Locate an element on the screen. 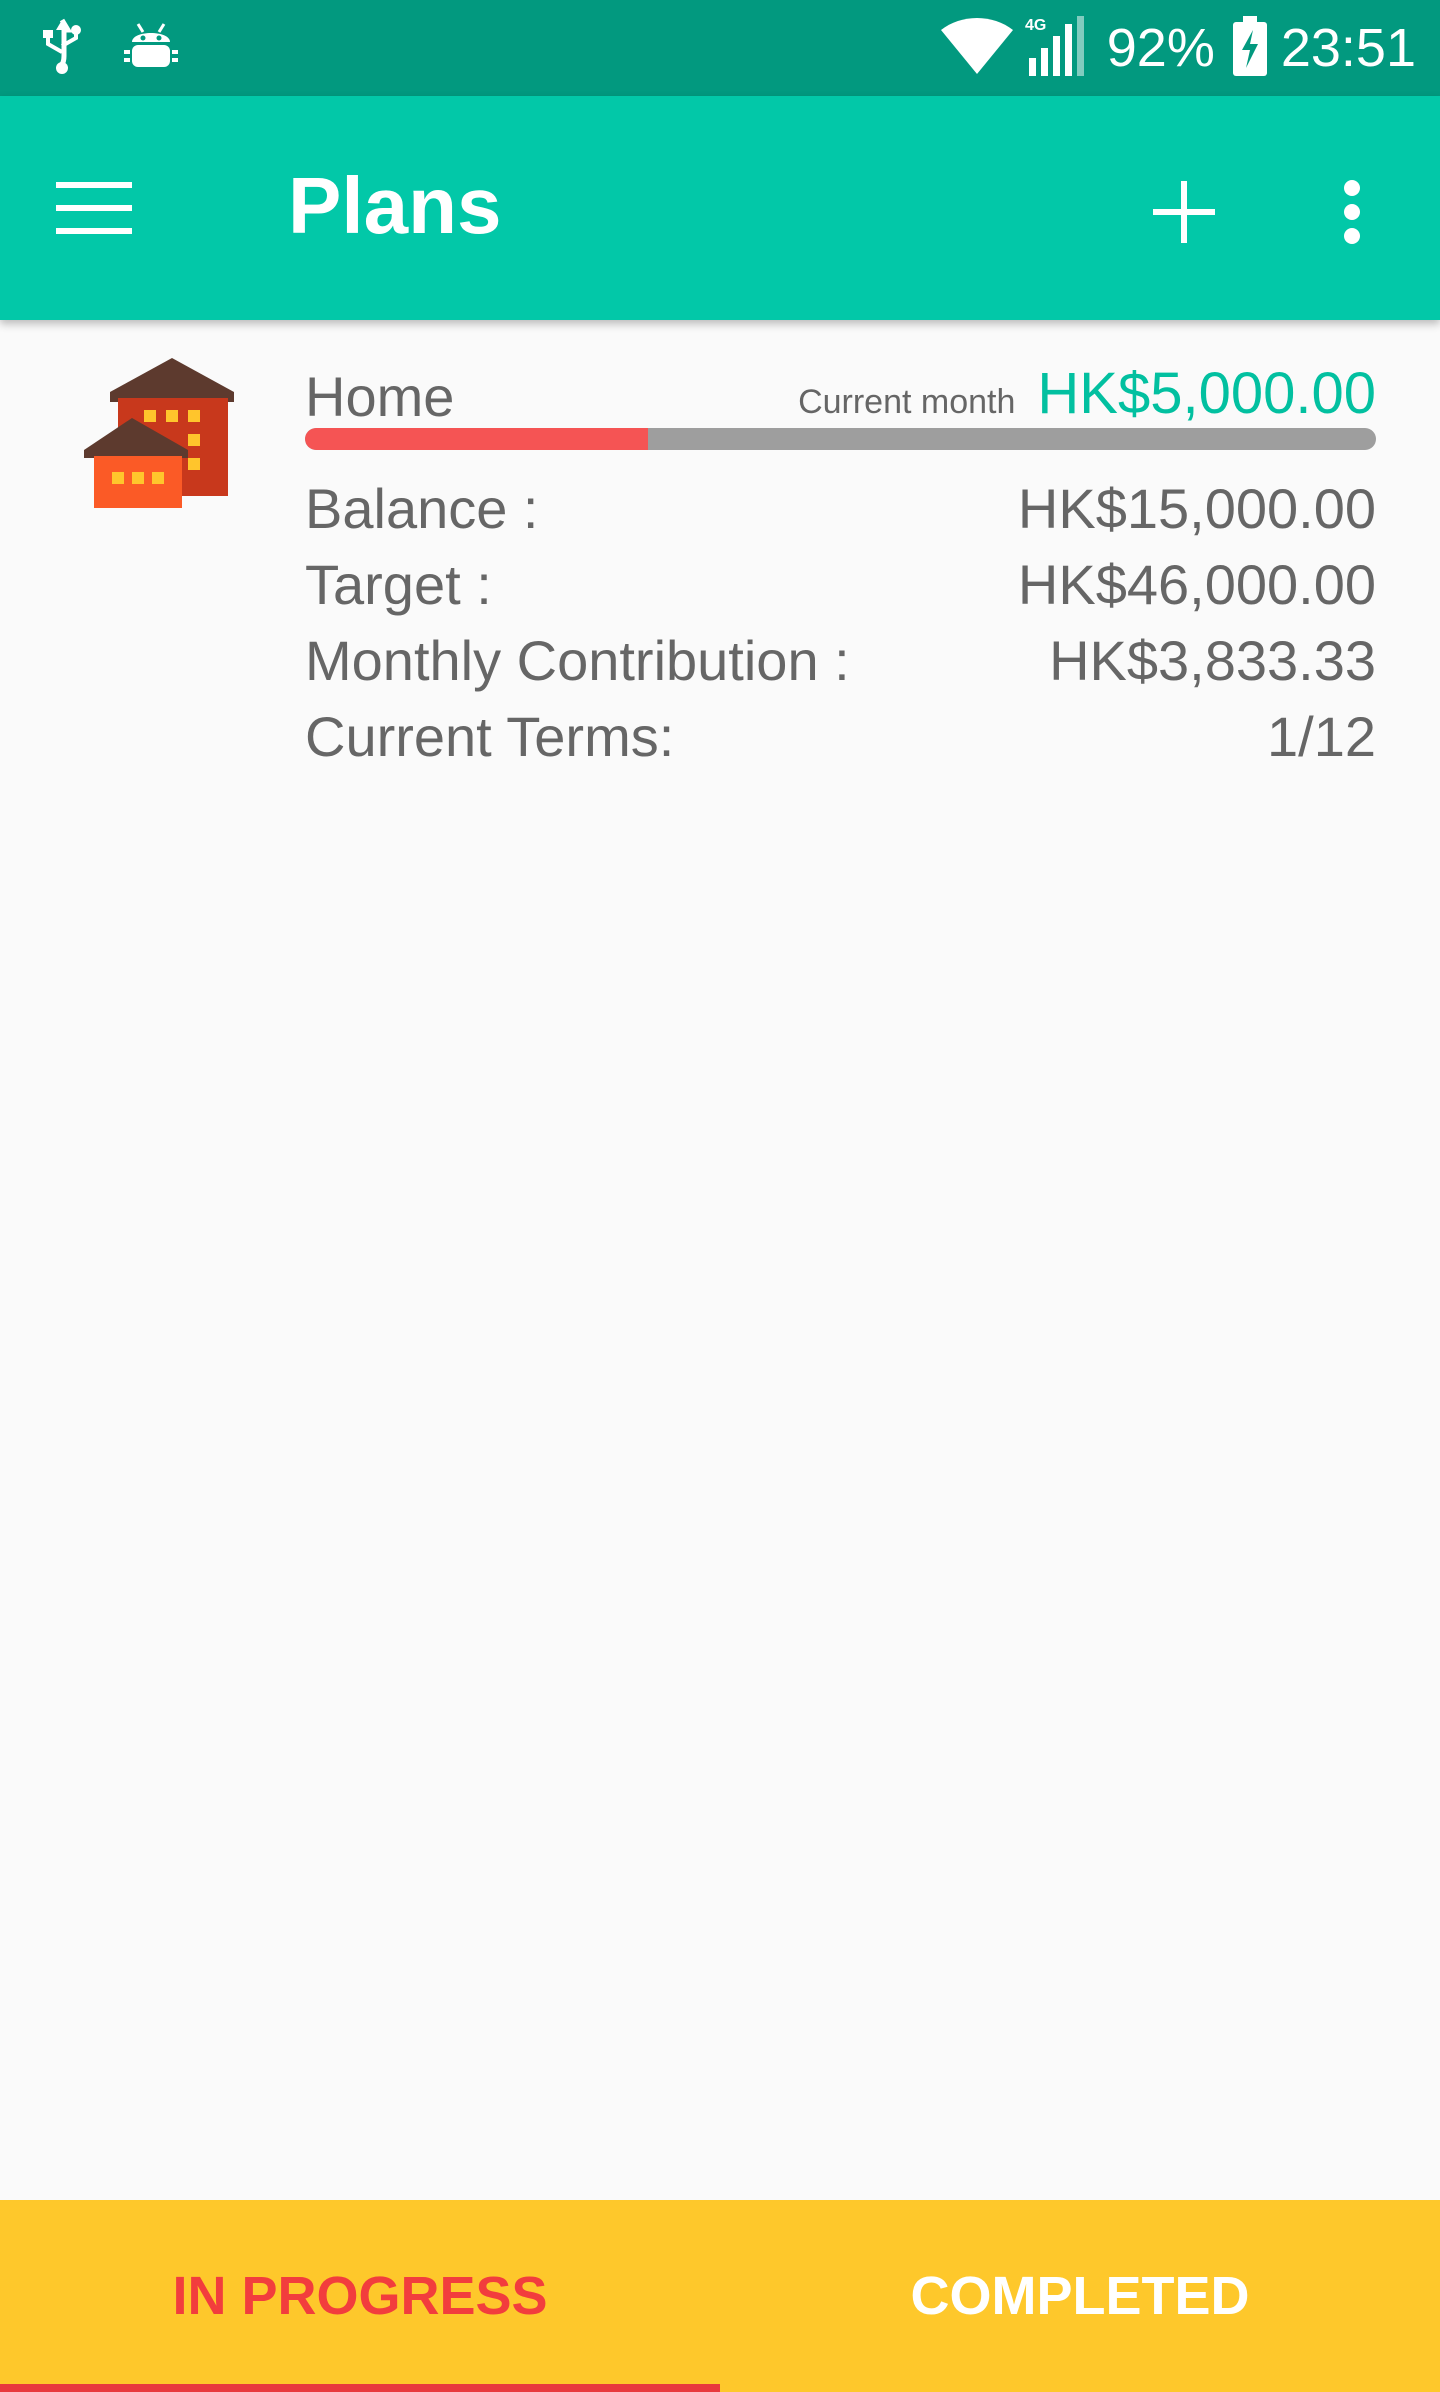 This screenshot has height=2392, width=1440. current-terms-label: Current Terms: is located at coordinates (490, 736).